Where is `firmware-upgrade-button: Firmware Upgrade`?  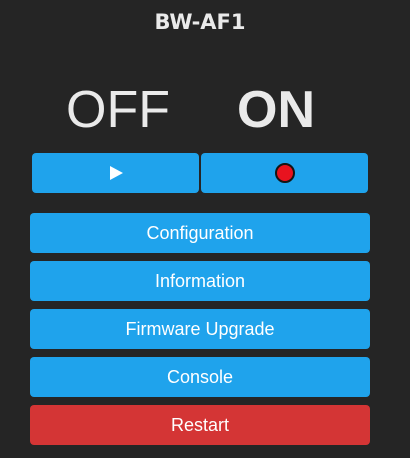
firmware-upgrade-button: Firmware Upgrade is located at coordinates (200, 329).